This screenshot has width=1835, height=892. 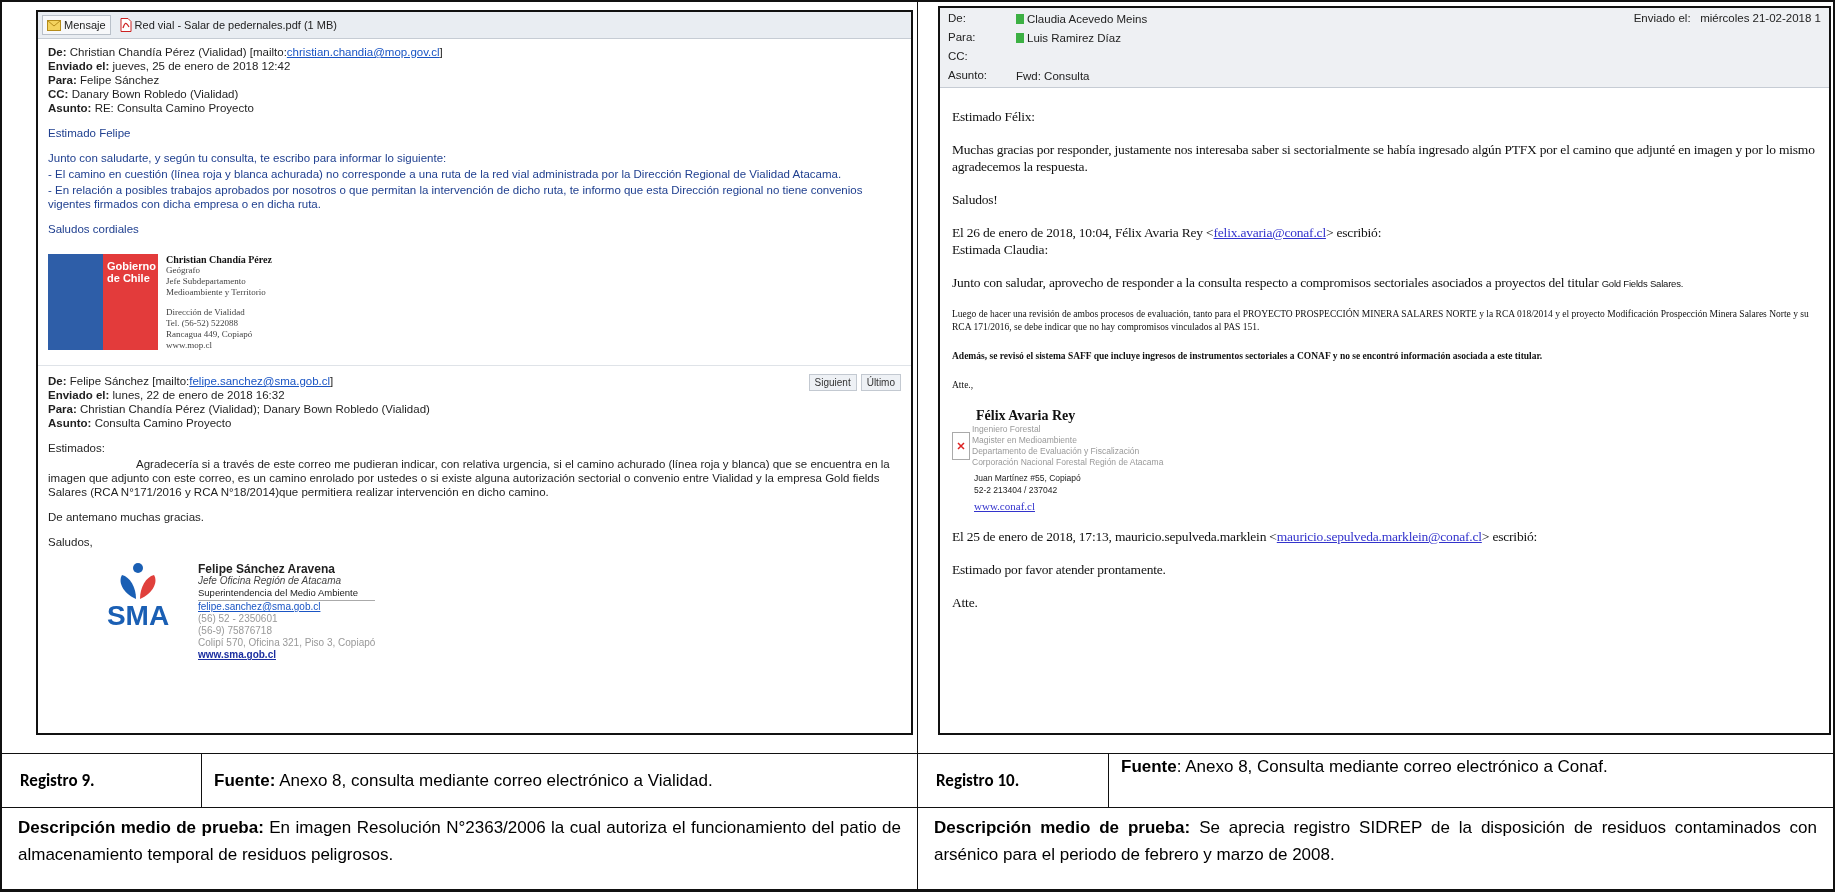 What do you see at coordinates (1379, 536) in the screenshot?
I see `email-link: mauricio.sepulveda.marklein@conaf.cl` at bounding box center [1379, 536].